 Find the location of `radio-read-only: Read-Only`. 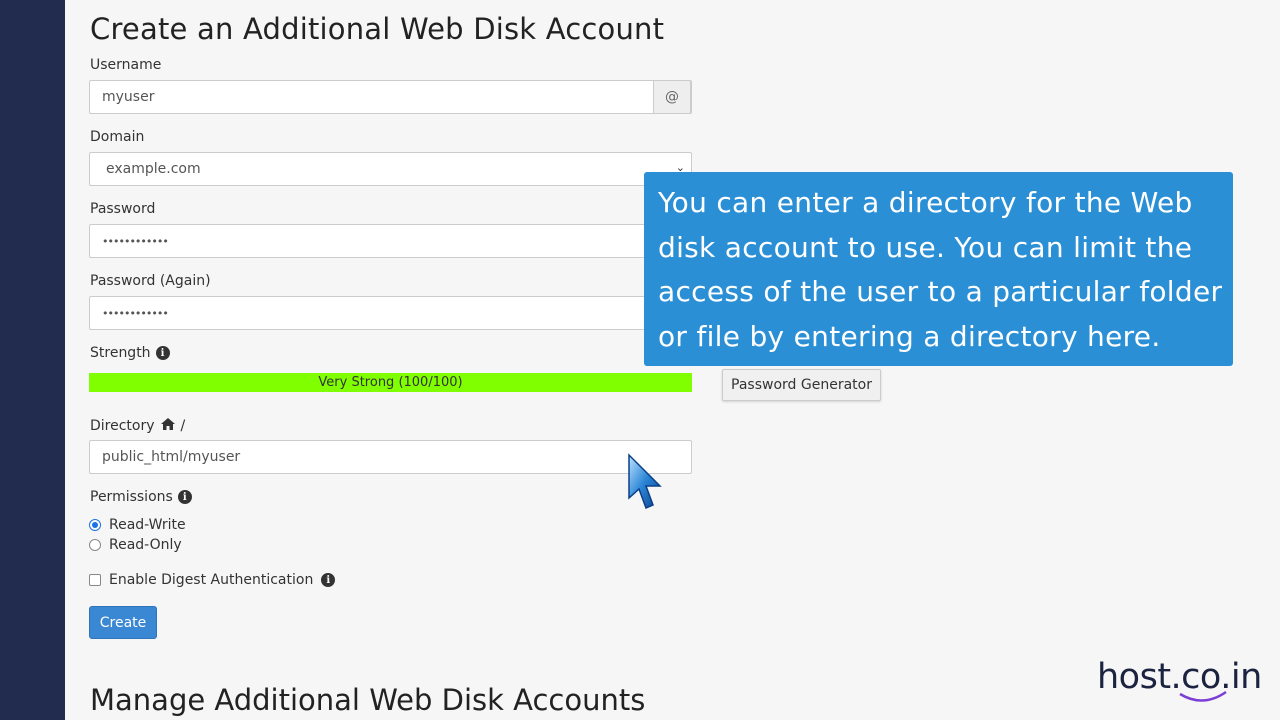

radio-read-only: Read-Only is located at coordinates (135, 545).